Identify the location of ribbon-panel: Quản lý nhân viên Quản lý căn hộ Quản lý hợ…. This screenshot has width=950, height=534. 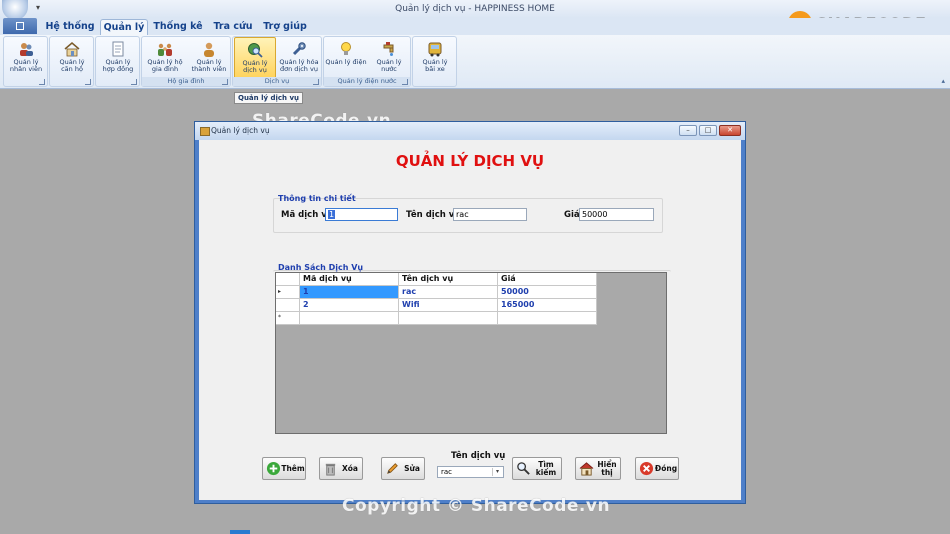
(475, 62).